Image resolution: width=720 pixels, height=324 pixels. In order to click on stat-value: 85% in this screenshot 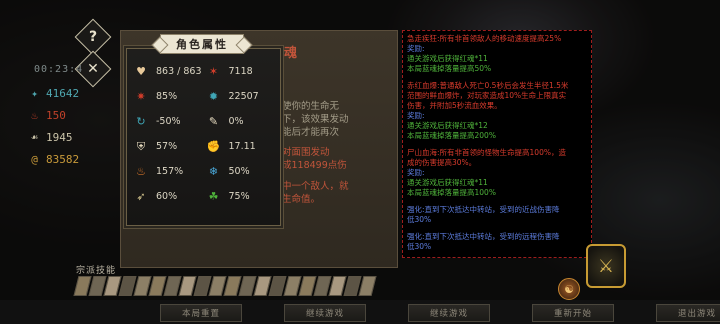, I will do `click(167, 96)`.